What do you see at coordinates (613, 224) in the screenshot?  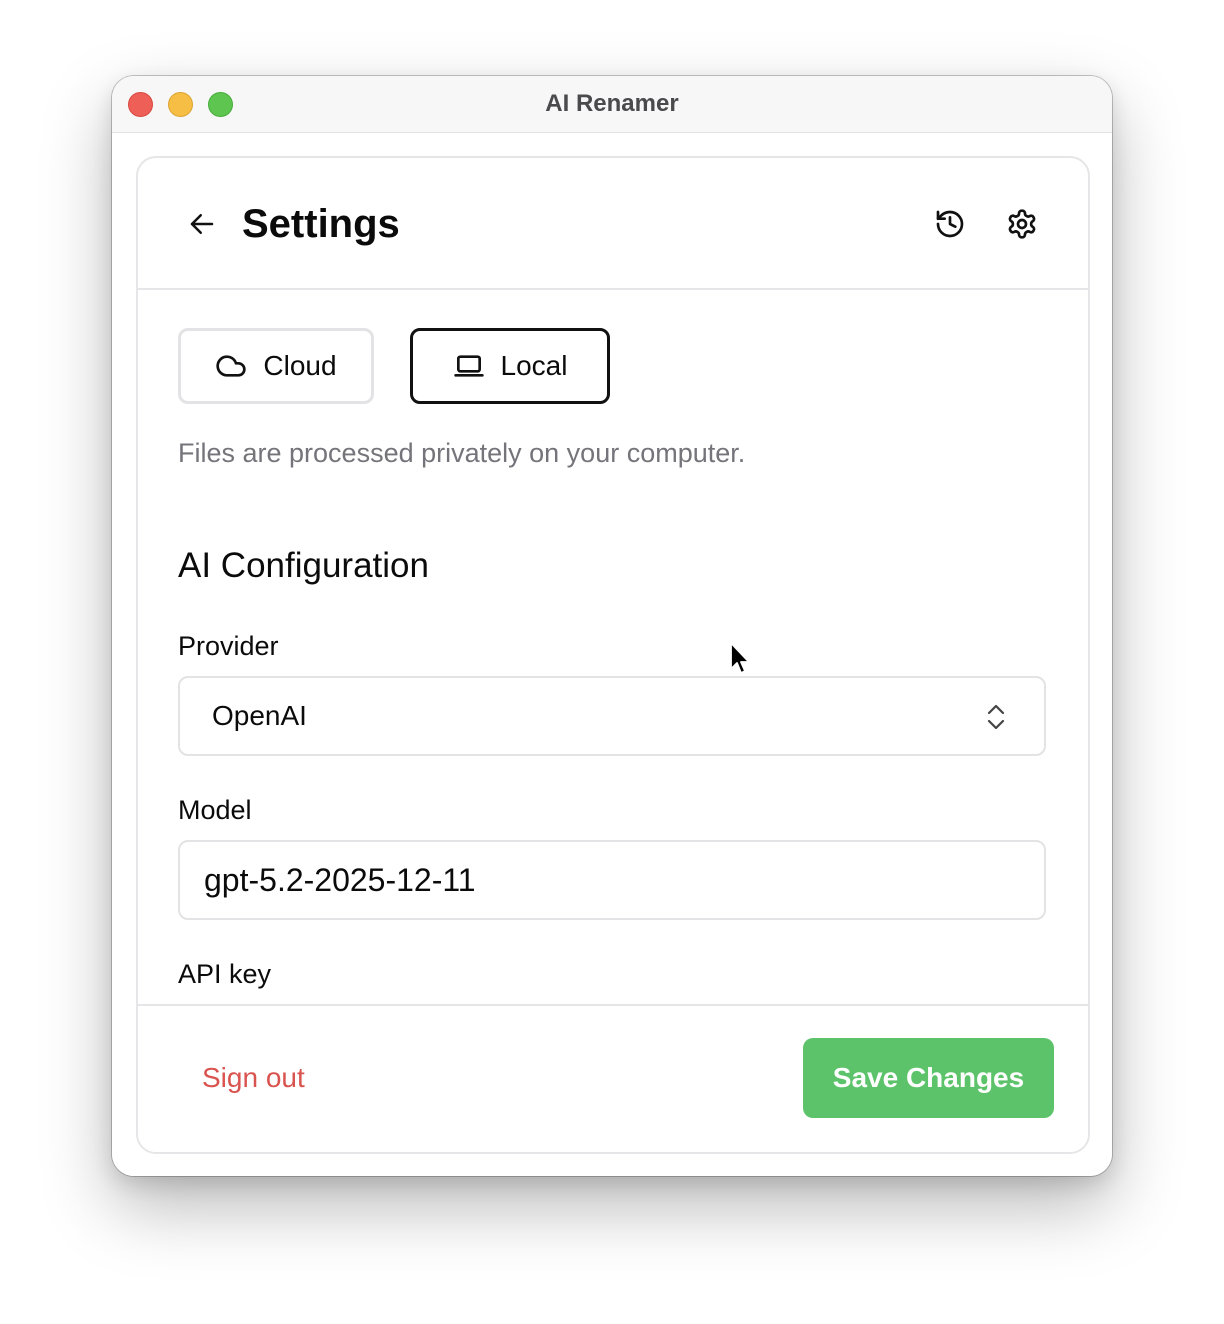 I see `settings-header: Settings` at bounding box center [613, 224].